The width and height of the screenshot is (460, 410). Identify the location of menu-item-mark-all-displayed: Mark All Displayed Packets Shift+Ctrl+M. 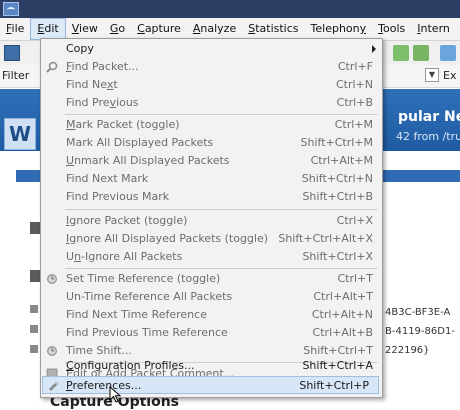
(211, 143).